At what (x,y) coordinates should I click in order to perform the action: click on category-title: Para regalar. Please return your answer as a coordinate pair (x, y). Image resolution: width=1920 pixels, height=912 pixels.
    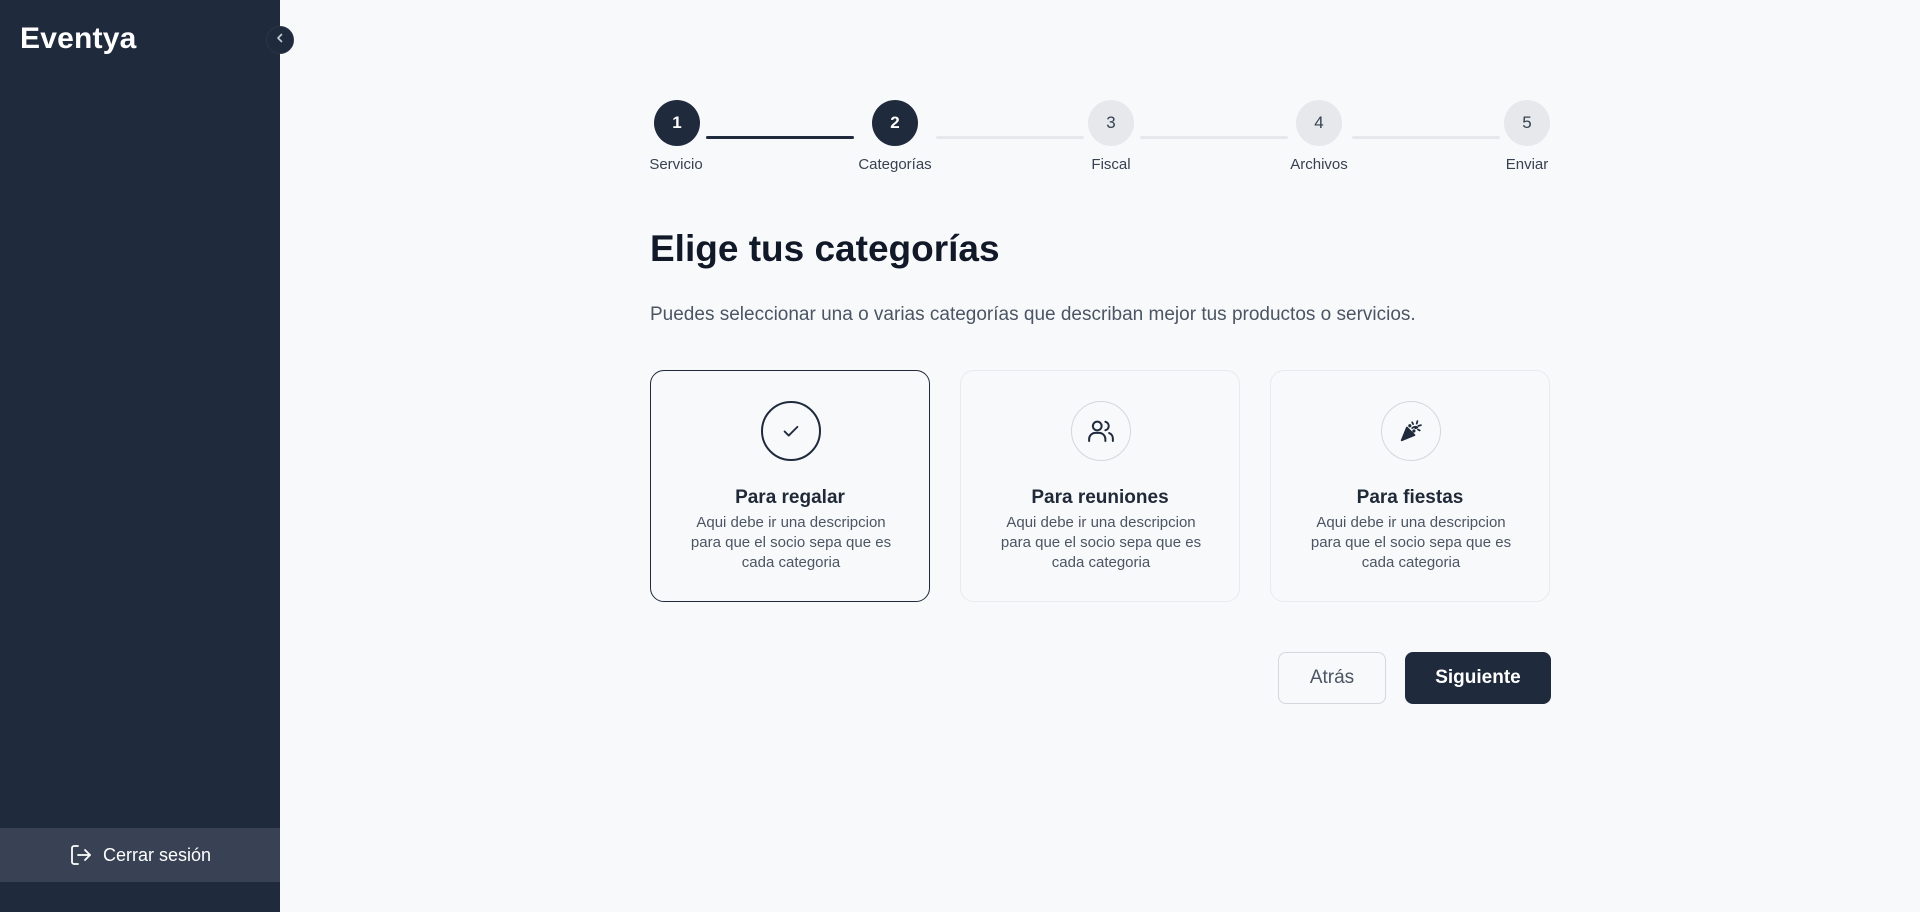
    Looking at the image, I should click on (790, 497).